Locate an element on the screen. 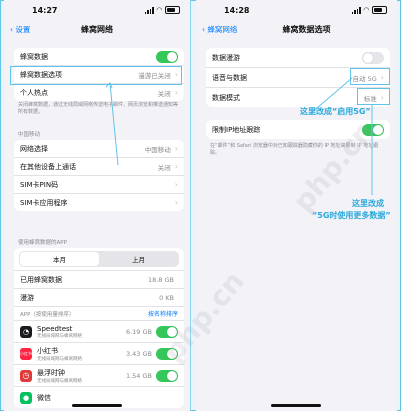  limit-ip-toggle is located at coordinates (373, 129).